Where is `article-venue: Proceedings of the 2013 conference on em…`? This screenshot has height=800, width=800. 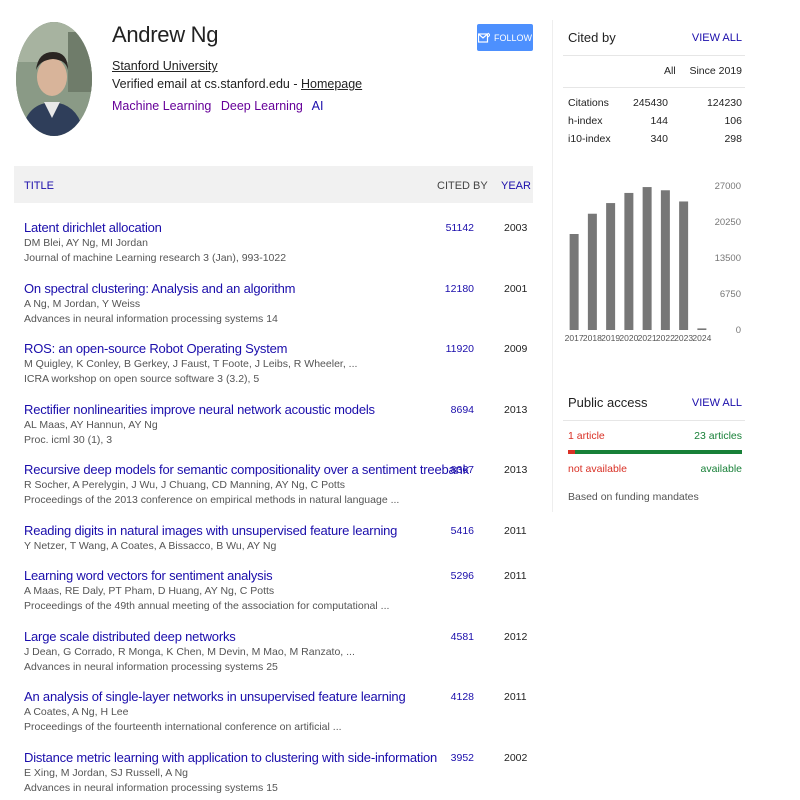 article-venue: Proceedings of the 2013 conference on em… is located at coordinates (212, 500).